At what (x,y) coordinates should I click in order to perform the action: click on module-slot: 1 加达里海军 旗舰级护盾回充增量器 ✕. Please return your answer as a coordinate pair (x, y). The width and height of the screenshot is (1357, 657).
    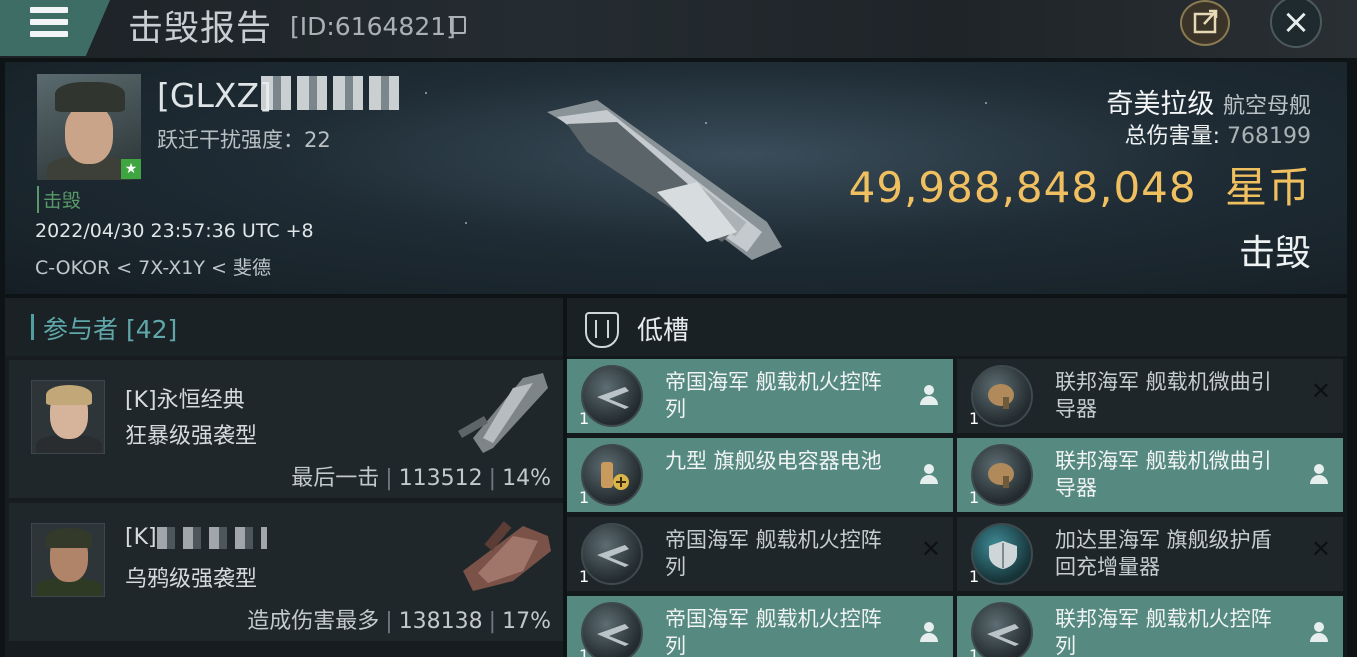
    Looking at the image, I should click on (1150, 554).